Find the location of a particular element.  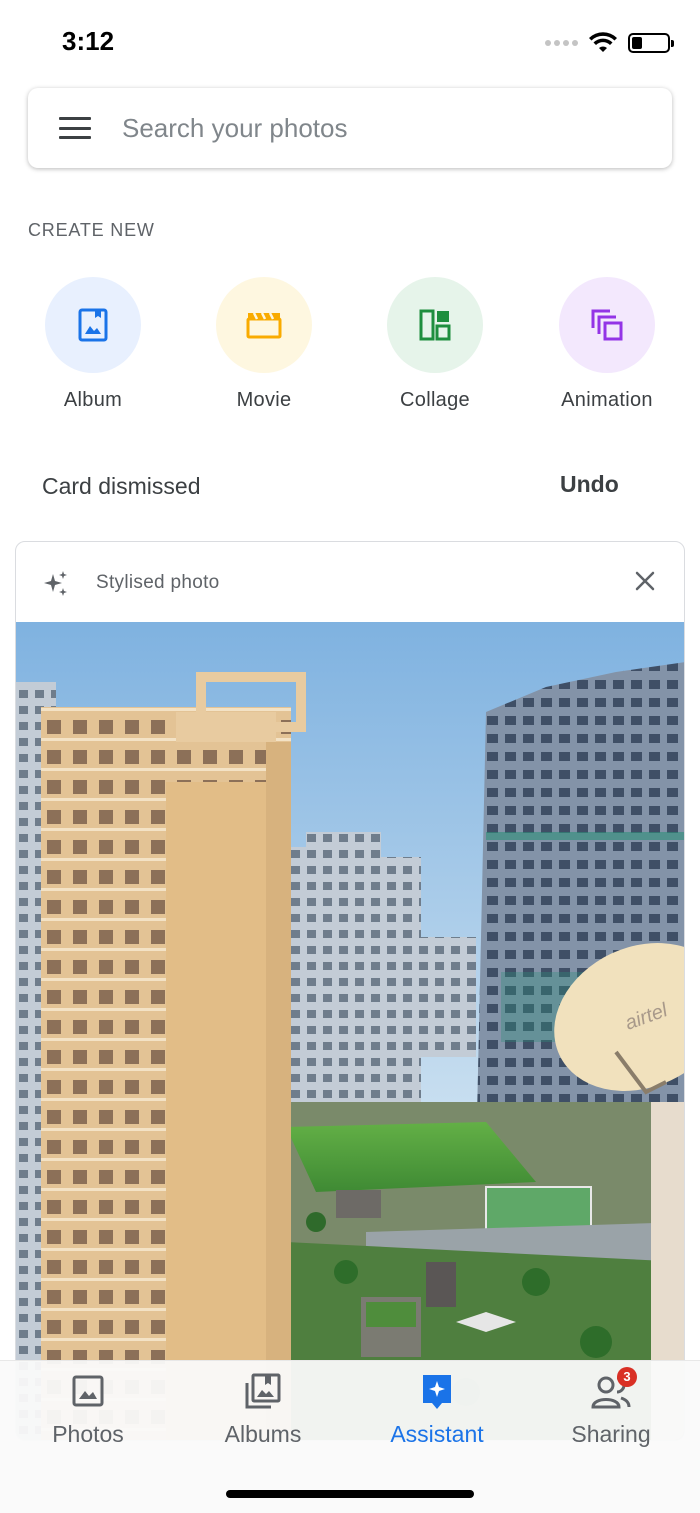

sparkle-icon is located at coordinates (55, 583).